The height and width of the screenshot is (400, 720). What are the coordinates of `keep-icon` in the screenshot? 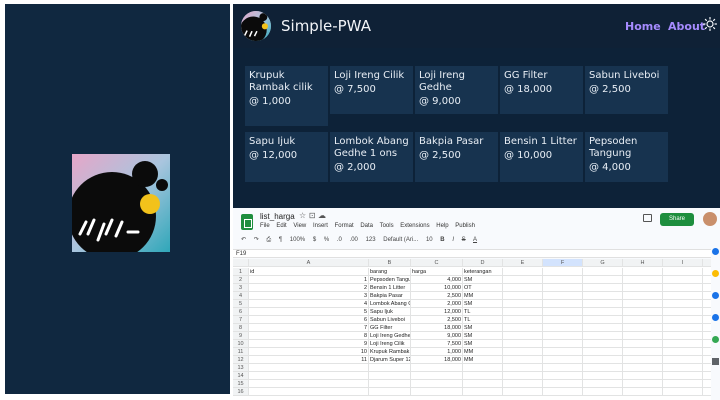 It's located at (715, 273).